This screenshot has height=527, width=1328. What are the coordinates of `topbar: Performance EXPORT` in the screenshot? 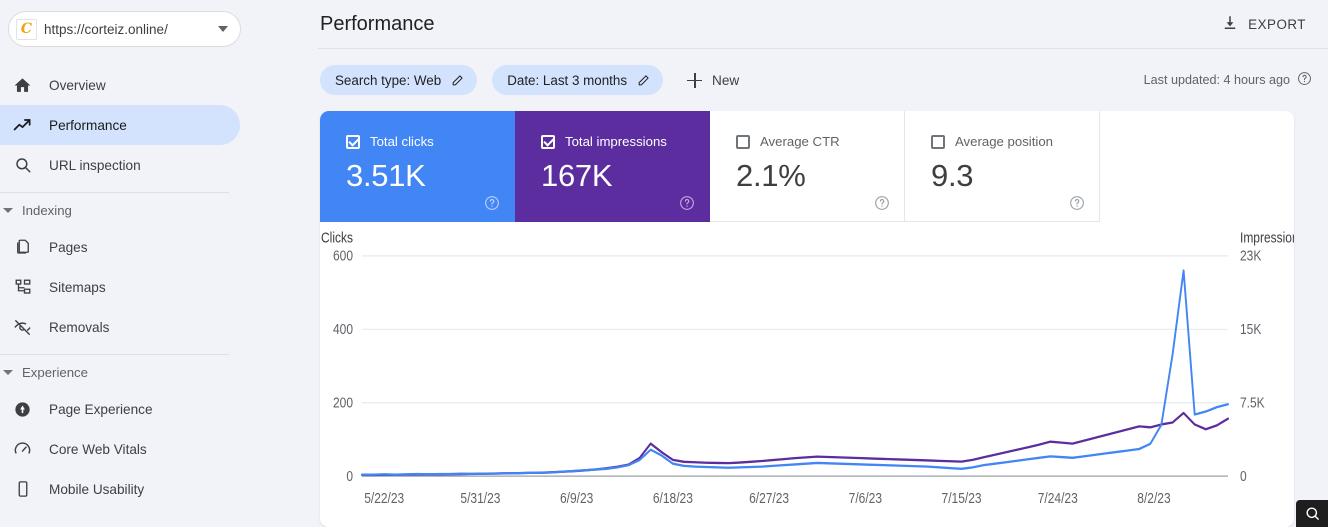 It's located at (815, 24).